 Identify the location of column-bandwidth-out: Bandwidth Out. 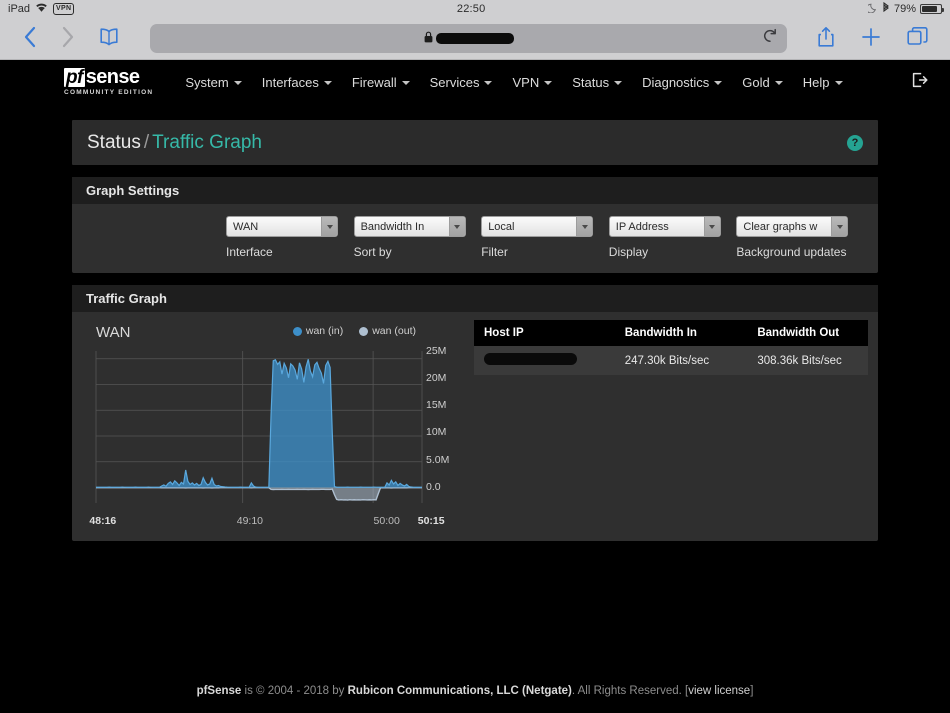
(801, 333).